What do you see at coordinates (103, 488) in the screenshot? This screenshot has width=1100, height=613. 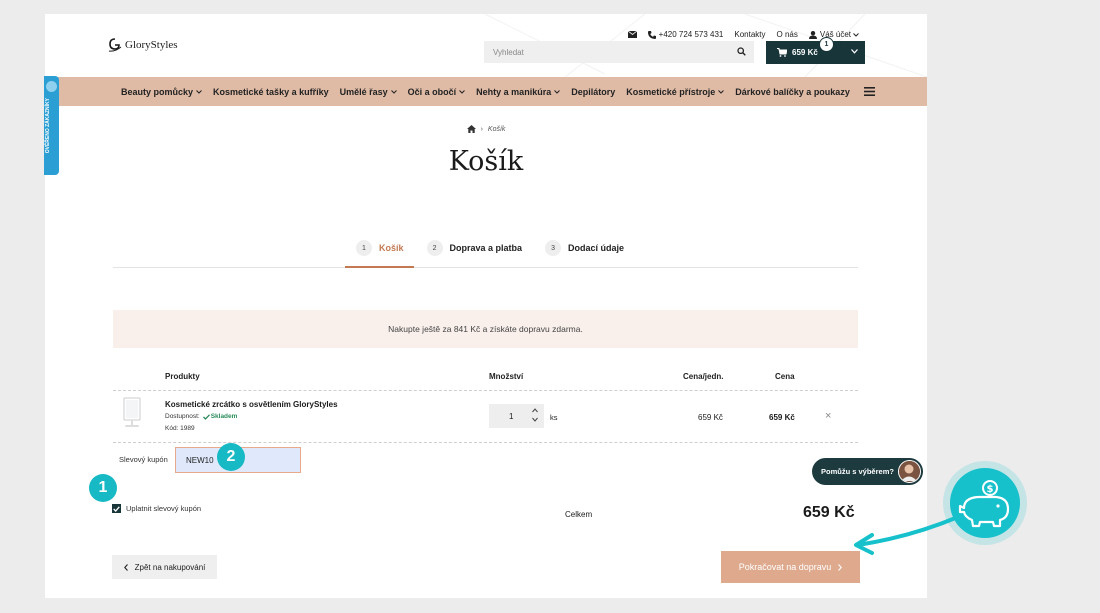 I see `annotation-marker-1: 1` at bounding box center [103, 488].